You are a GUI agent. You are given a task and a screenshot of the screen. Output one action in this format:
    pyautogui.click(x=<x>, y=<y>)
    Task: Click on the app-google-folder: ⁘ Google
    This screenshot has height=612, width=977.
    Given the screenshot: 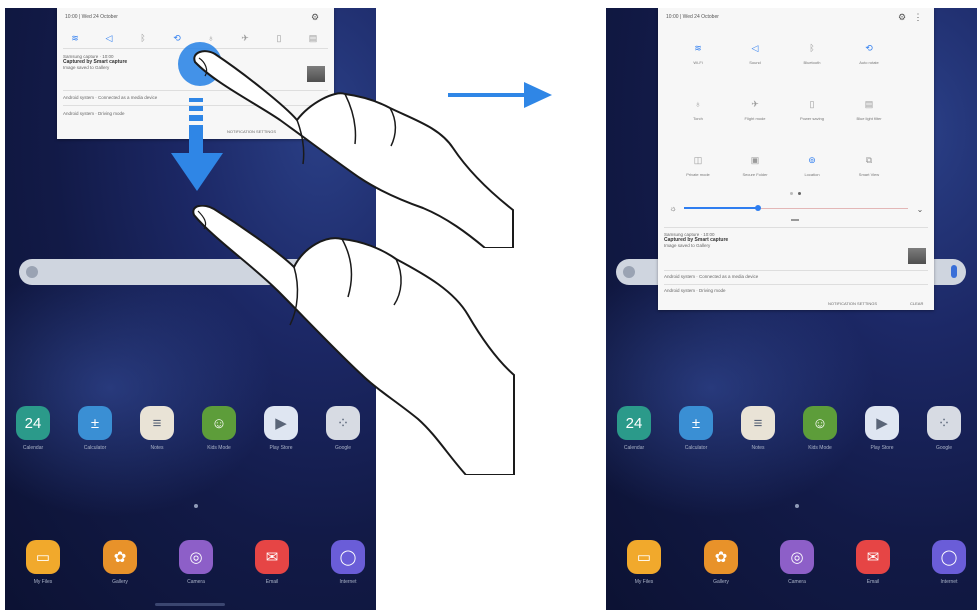 What is the action you would take?
    pyautogui.click(x=944, y=428)
    